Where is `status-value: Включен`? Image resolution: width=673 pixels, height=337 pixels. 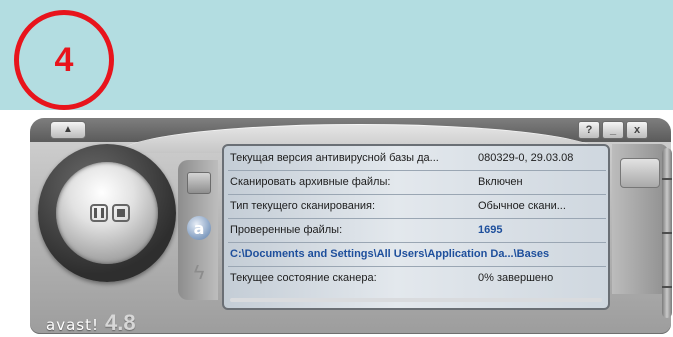
status-value: Включен is located at coordinates (500, 182).